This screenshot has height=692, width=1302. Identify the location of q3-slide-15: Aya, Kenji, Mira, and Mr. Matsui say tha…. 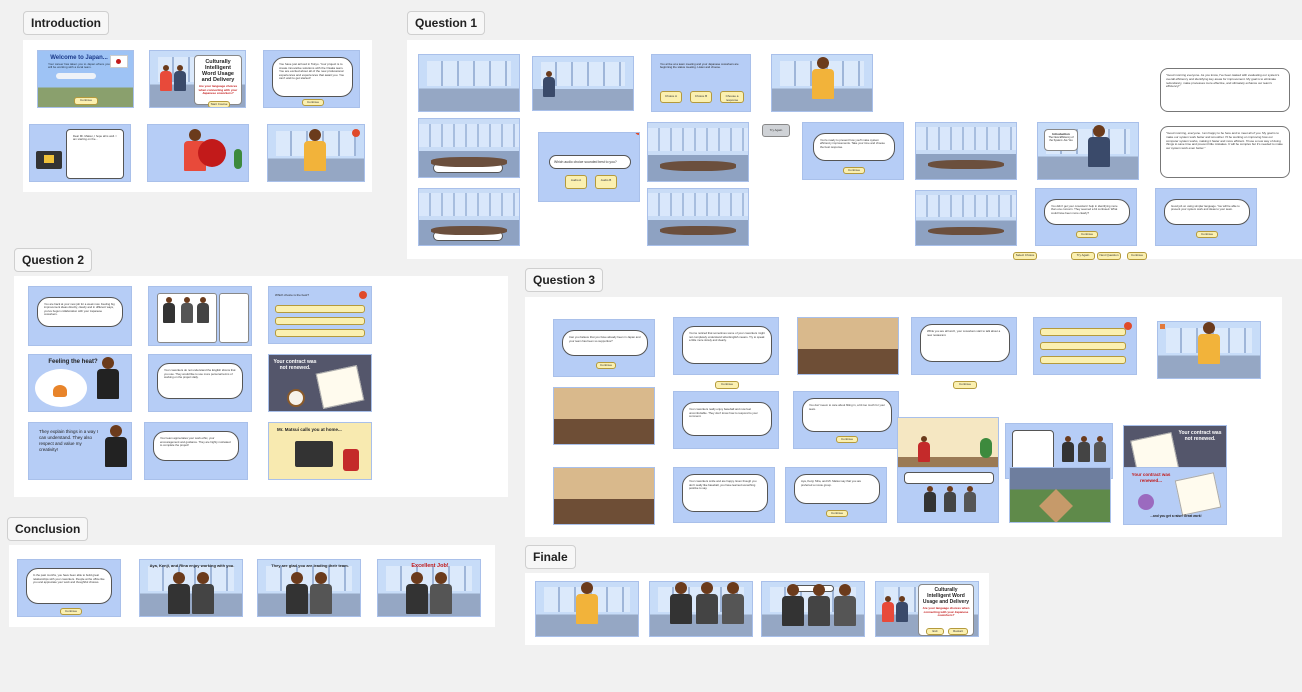
(836, 495).